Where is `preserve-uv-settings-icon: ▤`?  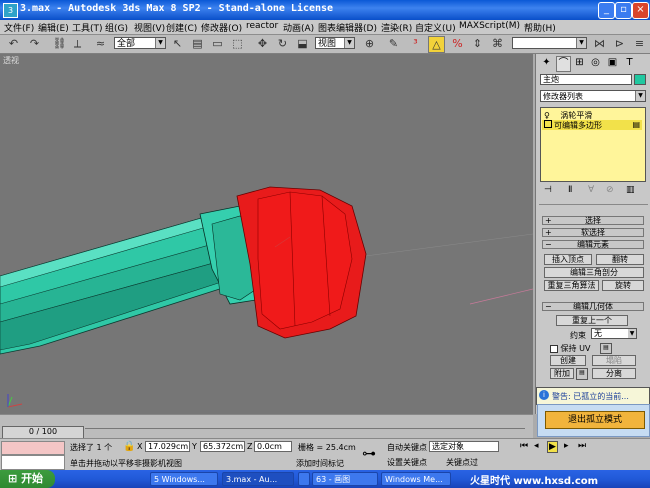 preserve-uv-settings-icon: ▤ is located at coordinates (606, 348).